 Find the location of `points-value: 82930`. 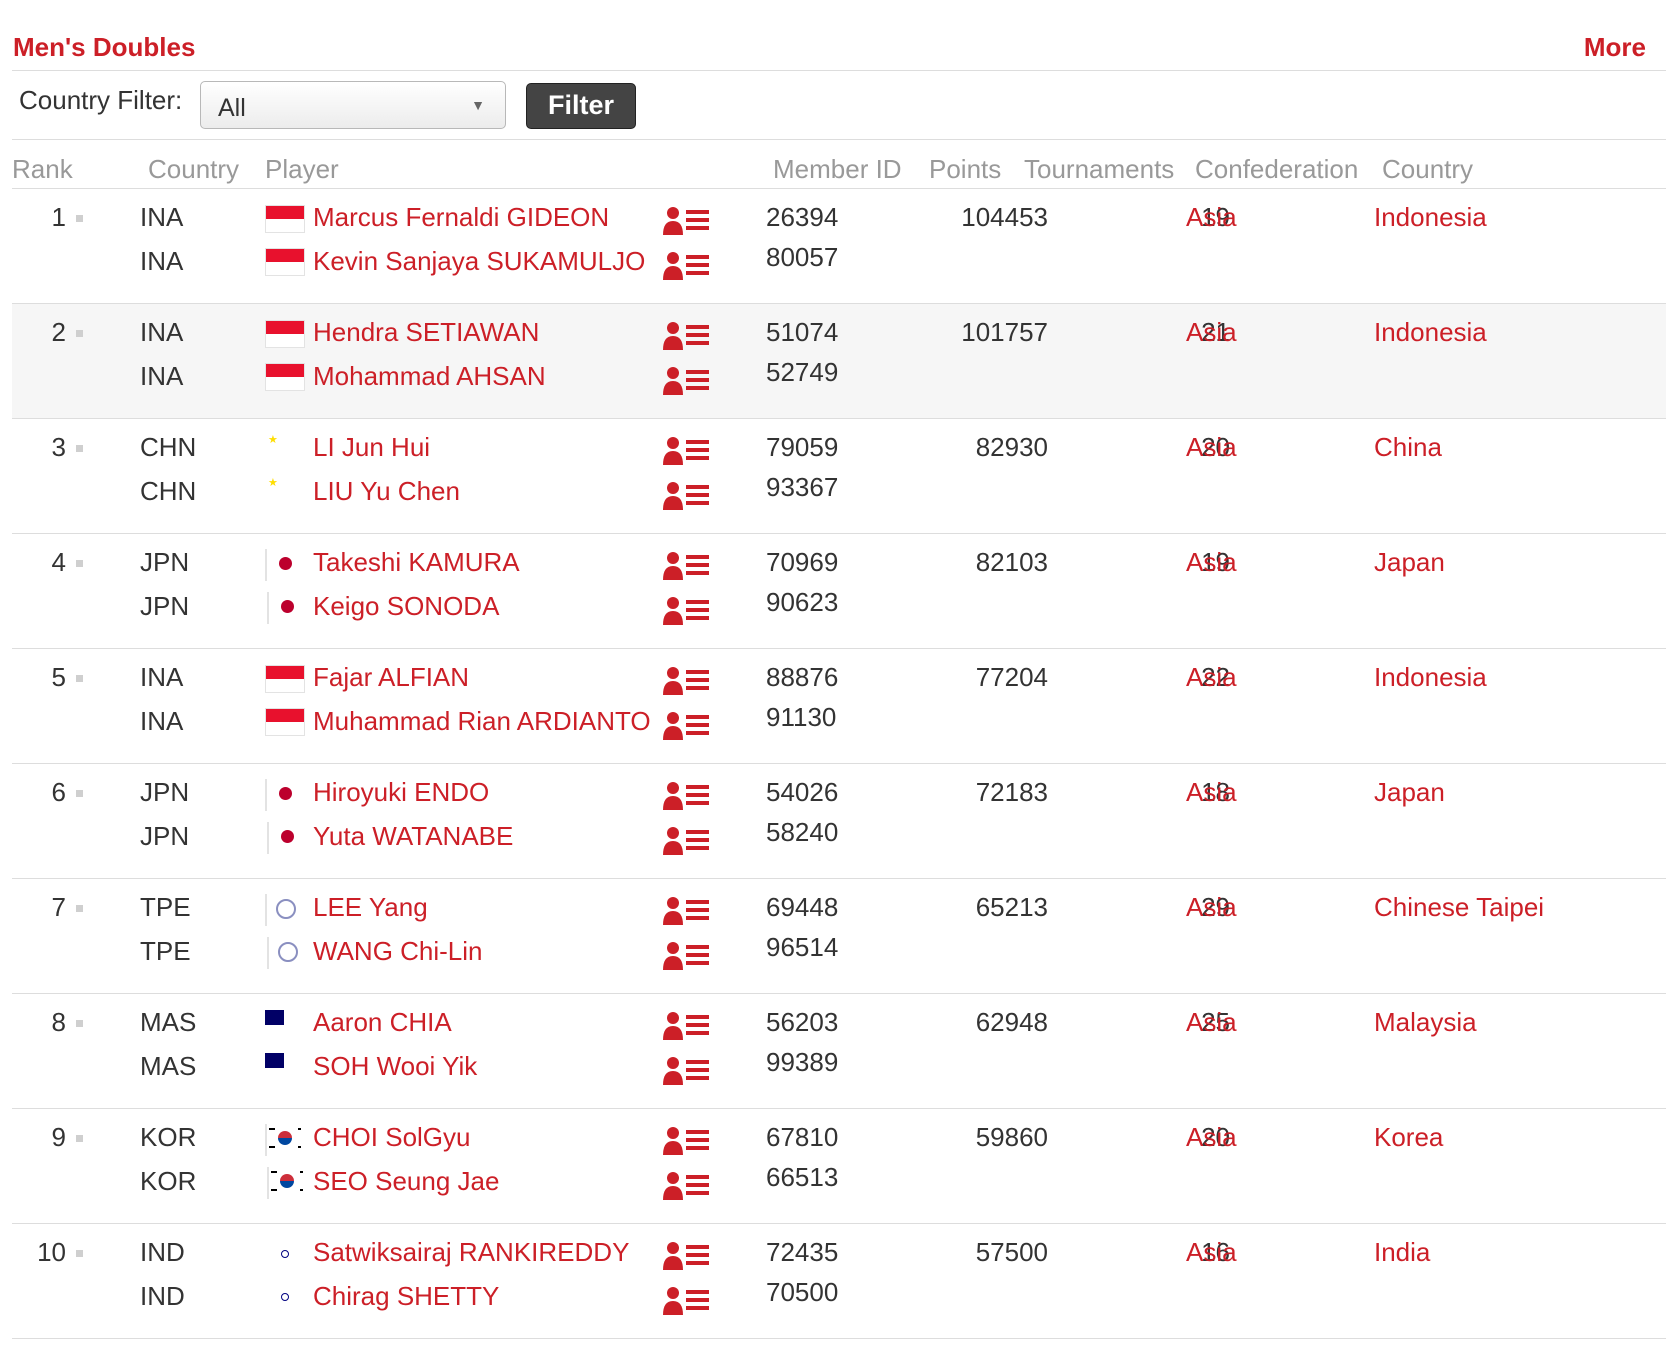

points-value: 82930 is located at coordinates (1011, 447).